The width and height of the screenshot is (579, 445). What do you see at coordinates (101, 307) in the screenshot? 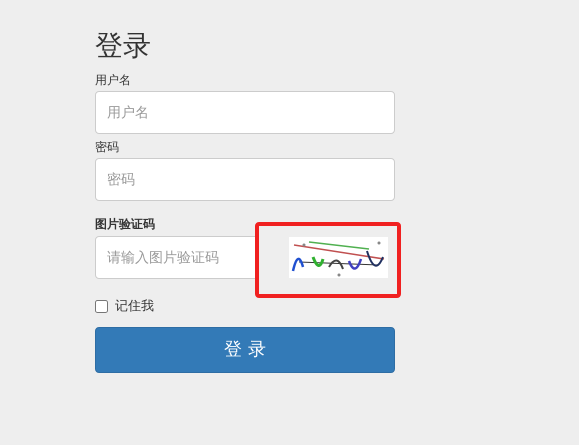
I see `remember-checkbox` at bounding box center [101, 307].